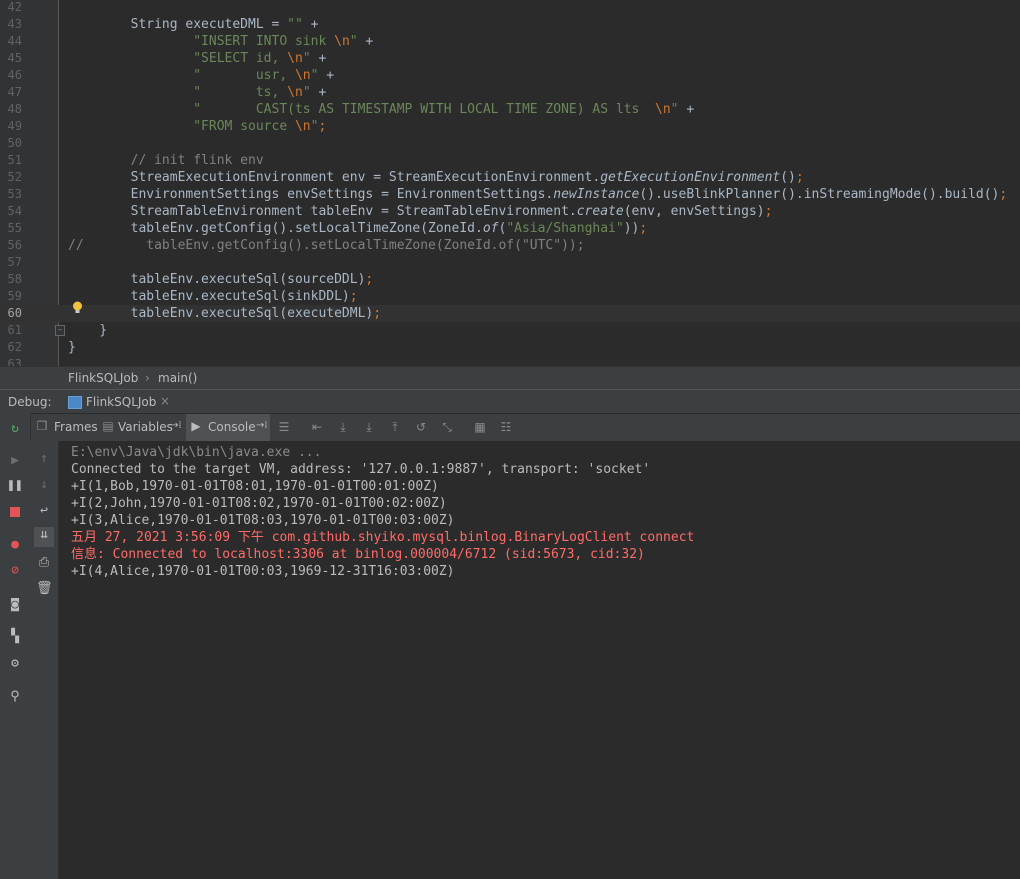  What do you see at coordinates (15, 605) in the screenshot?
I see `camera-icon: ◙` at bounding box center [15, 605].